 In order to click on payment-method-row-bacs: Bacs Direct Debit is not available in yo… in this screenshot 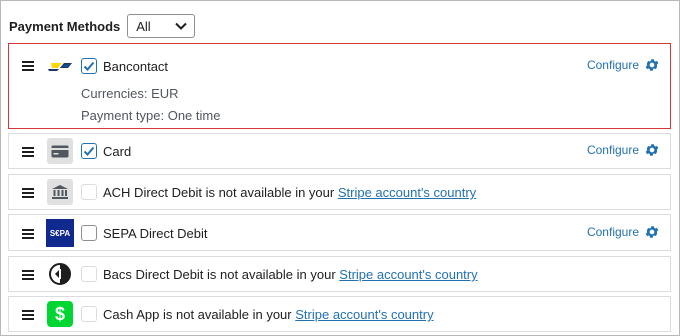, I will do `click(339, 274)`.